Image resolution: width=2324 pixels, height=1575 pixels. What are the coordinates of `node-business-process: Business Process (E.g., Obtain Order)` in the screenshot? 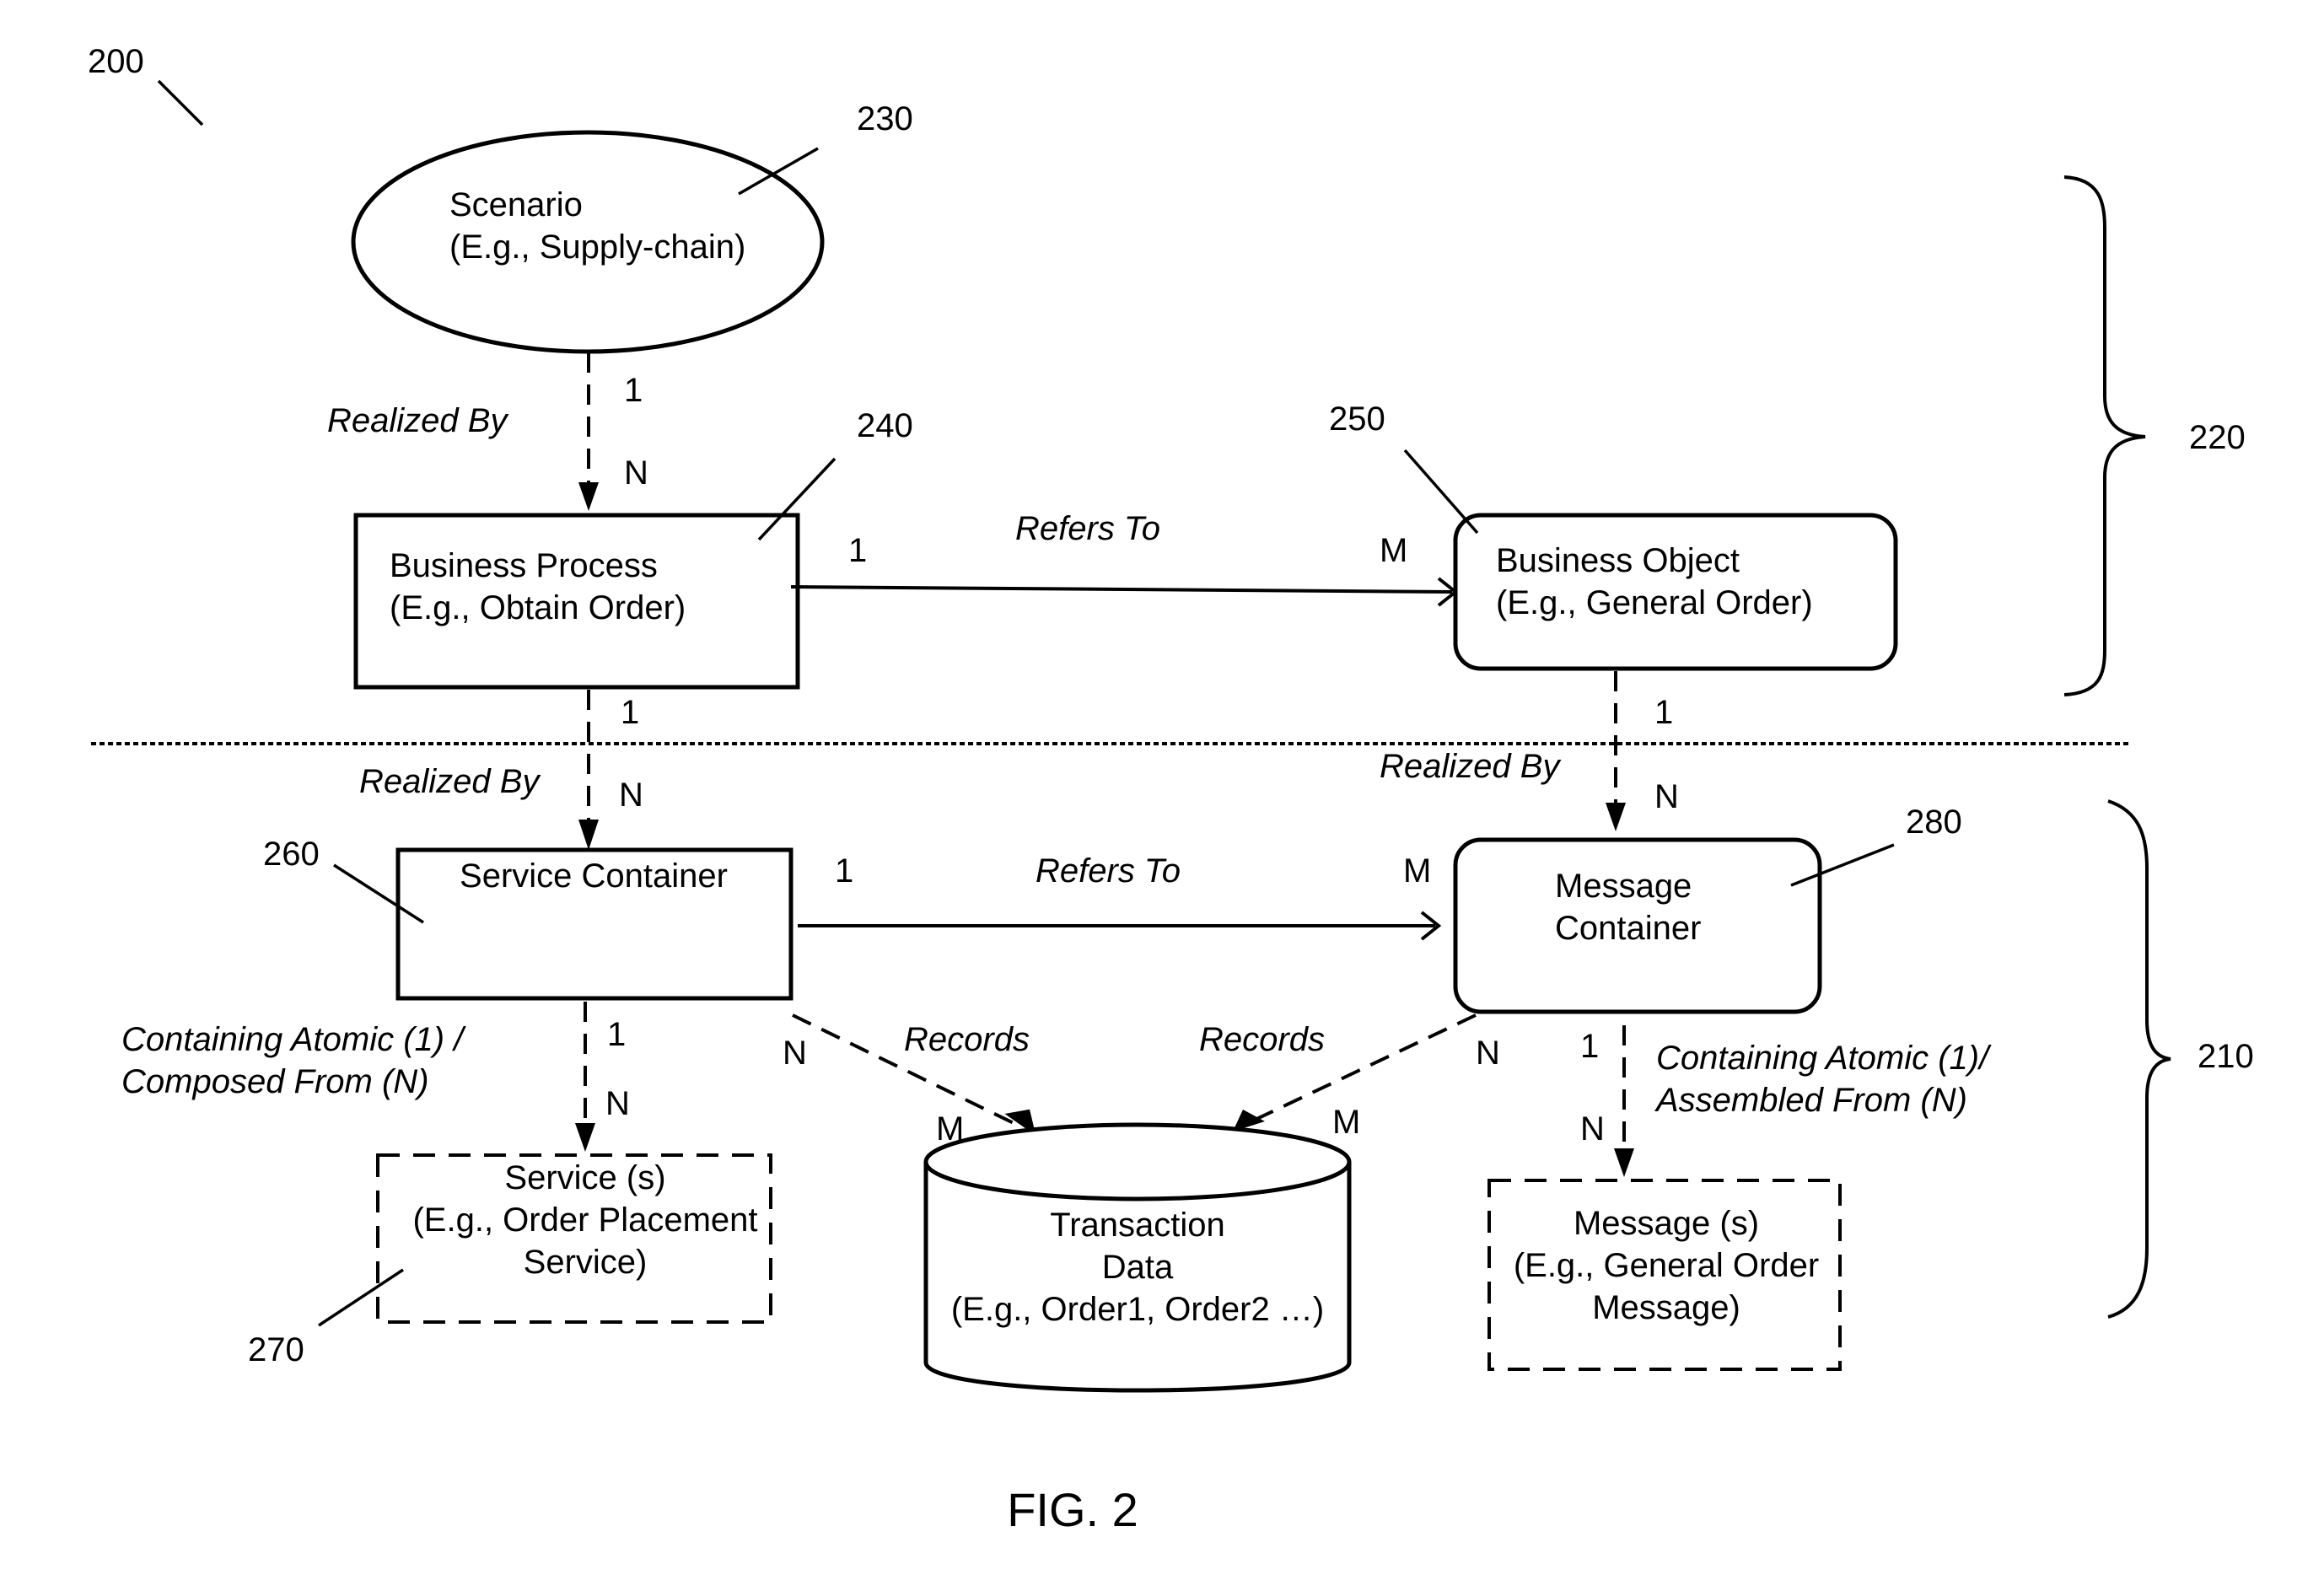 It's located at (576, 601).